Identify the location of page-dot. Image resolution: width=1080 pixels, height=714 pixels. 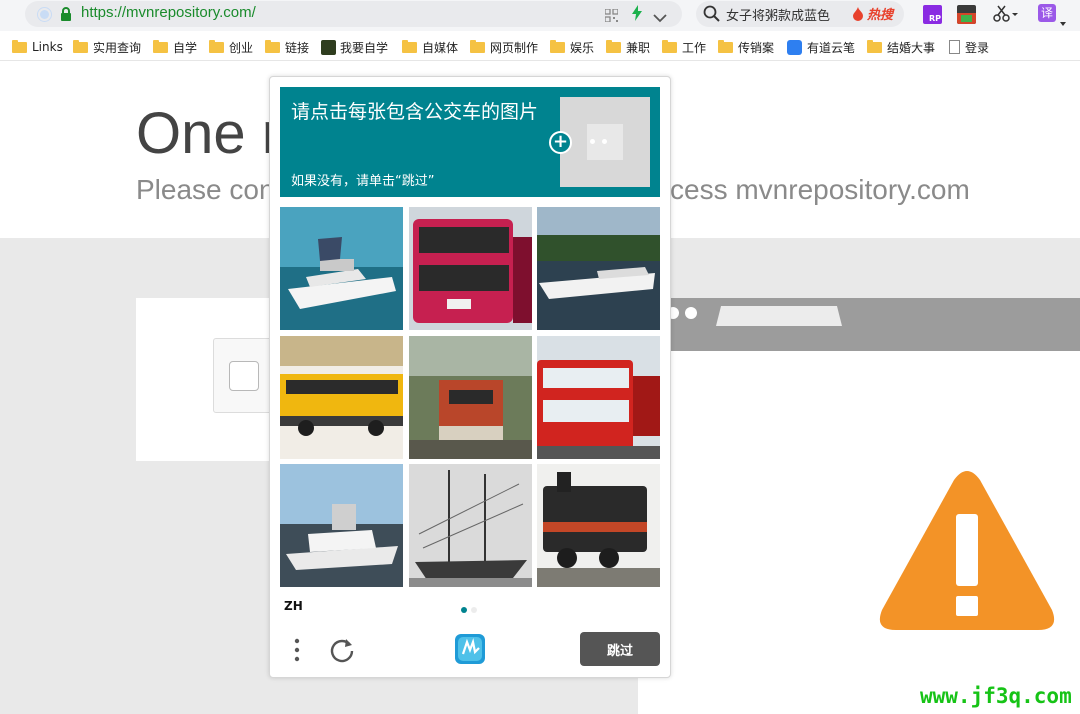
(474, 610).